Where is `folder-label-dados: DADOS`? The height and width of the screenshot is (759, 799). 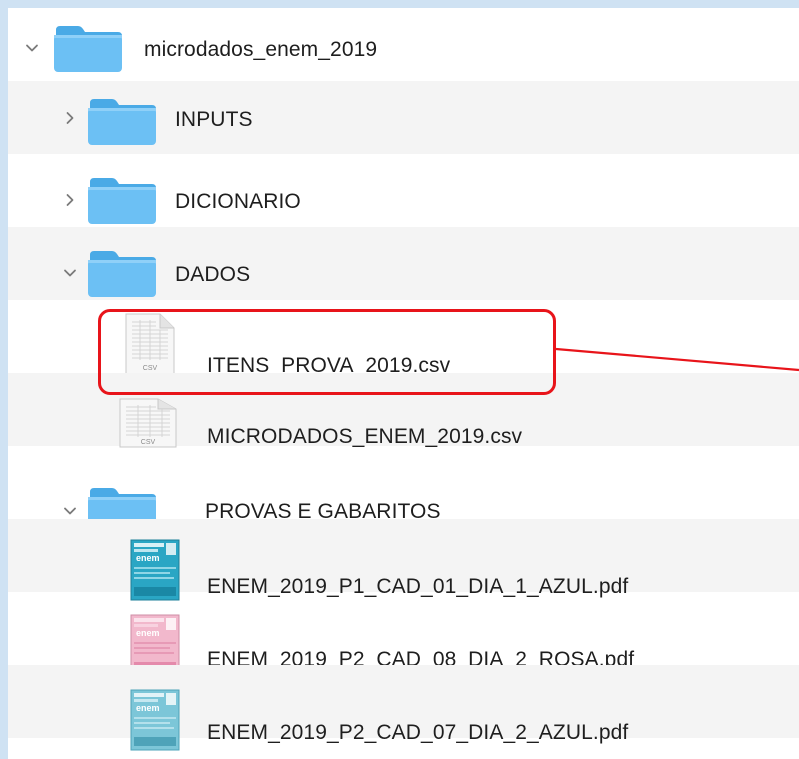 folder-label-dados: DADOS is located at coordinates (213, 274).